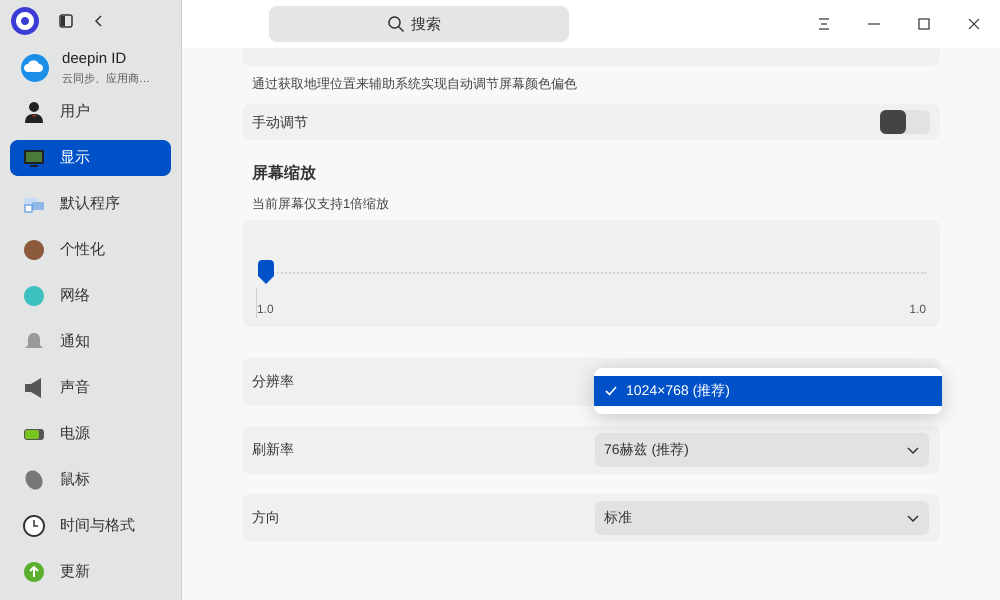 This screenshot has width=1000, height=600. I want to click on dropdown-option: 1024×768 (推荐), so click(768, 391).